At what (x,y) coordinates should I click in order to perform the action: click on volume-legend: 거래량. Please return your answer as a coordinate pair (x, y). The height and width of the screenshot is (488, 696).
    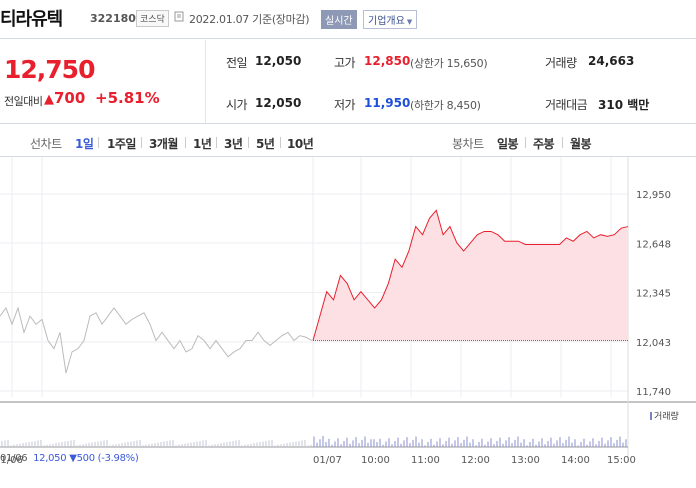
    Looking at the image, I should click on (664, 415).